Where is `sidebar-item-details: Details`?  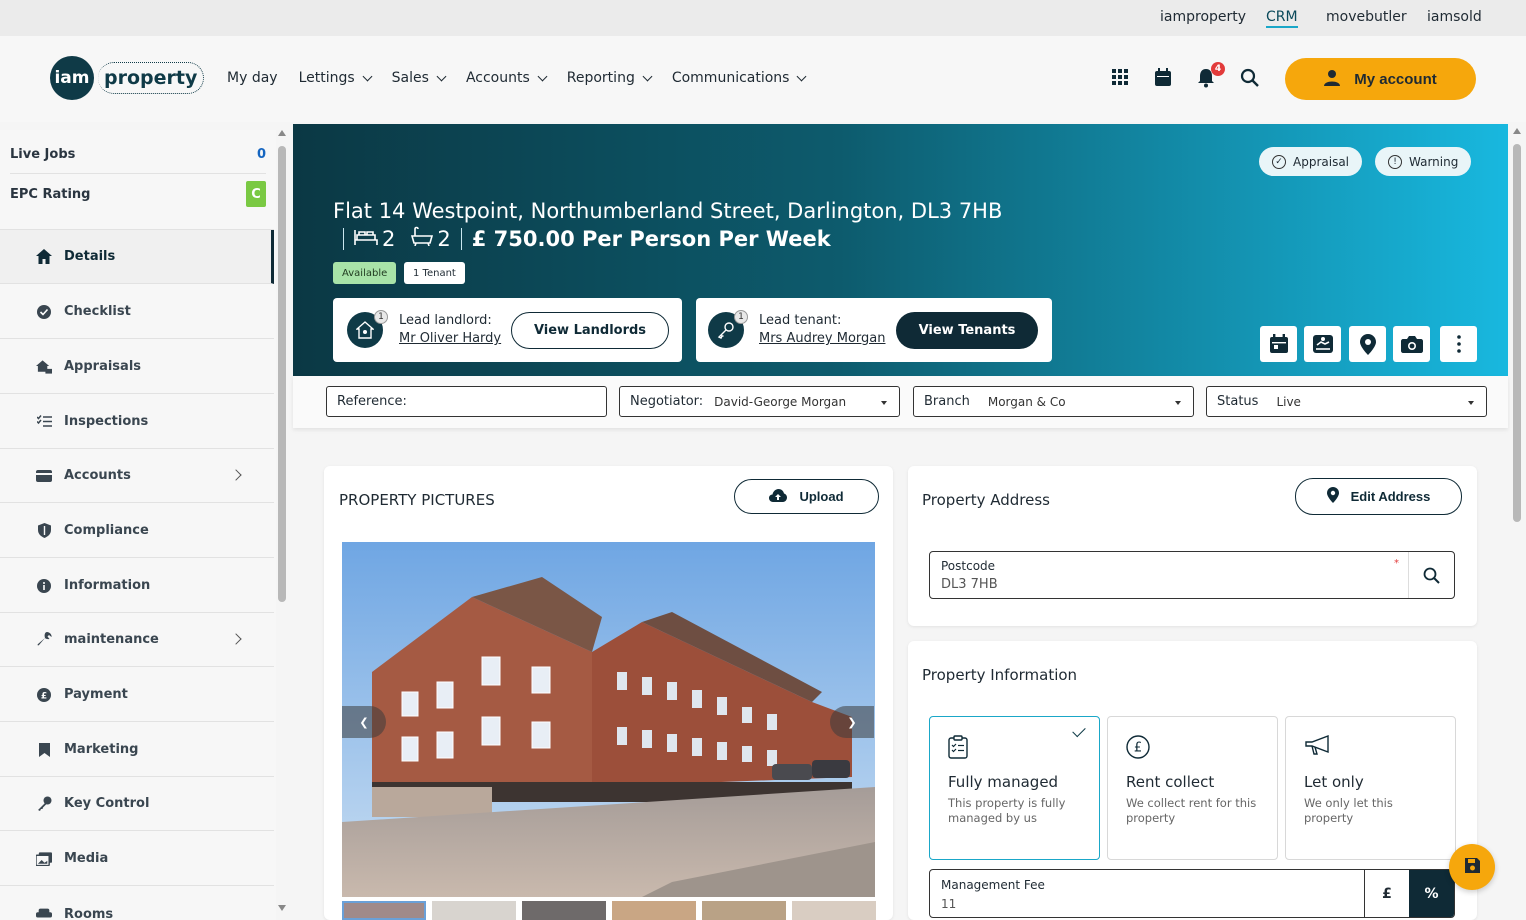
sidebar-item-details: Details is located at coordinates (137, 257).